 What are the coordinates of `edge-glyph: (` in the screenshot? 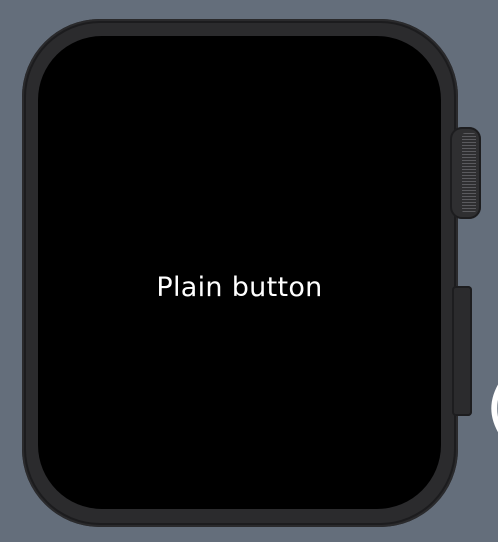 It's located at (492, 407).